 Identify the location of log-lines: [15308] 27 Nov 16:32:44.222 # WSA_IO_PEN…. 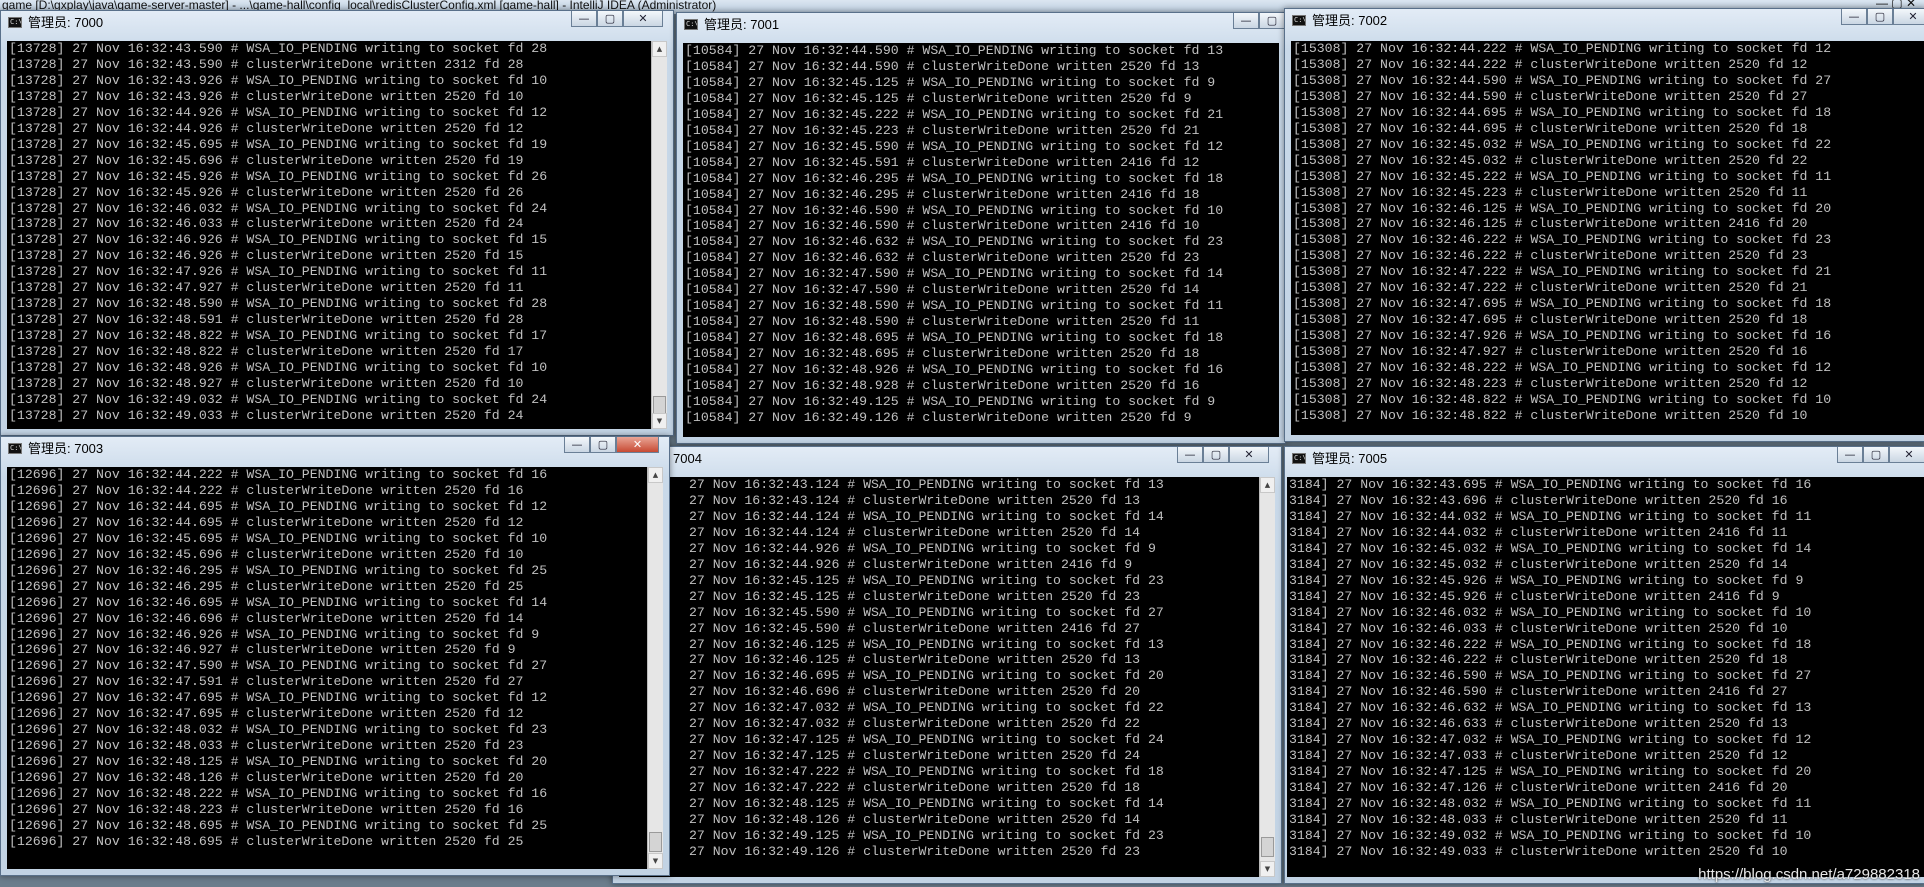
(1607, 238).